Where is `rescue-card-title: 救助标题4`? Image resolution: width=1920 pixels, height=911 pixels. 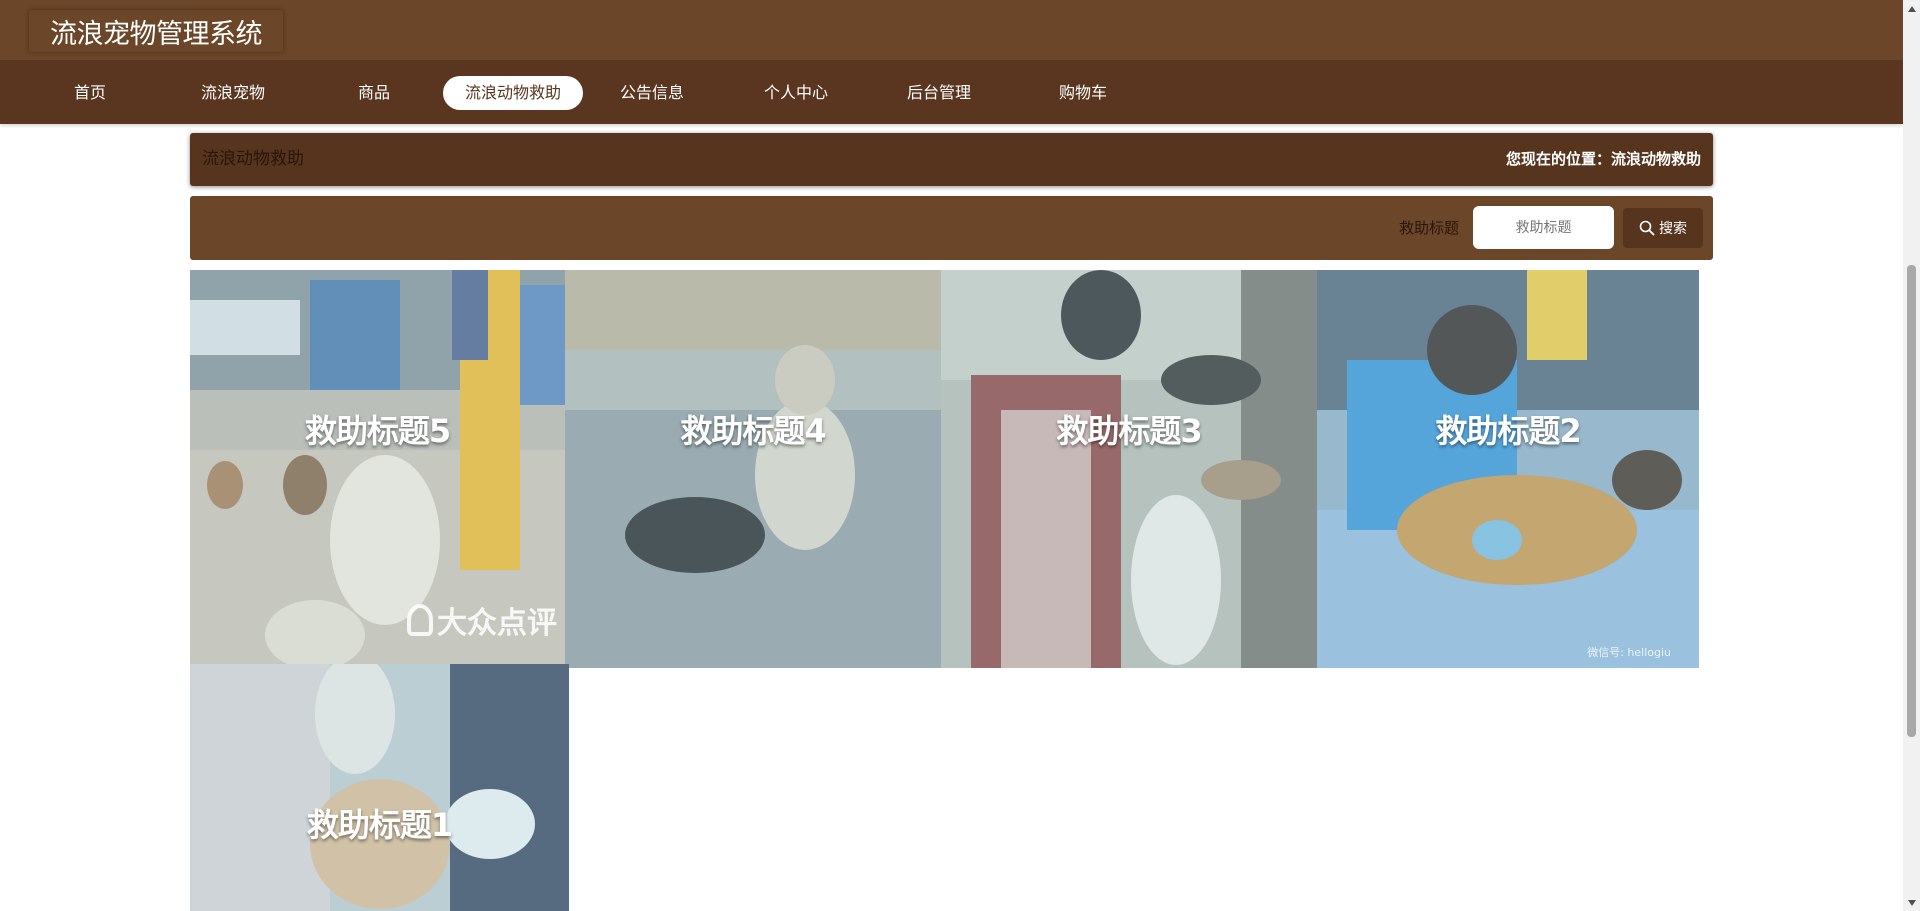
rescue-card-title: 救助标题4 is located at coordinates (753, 431).